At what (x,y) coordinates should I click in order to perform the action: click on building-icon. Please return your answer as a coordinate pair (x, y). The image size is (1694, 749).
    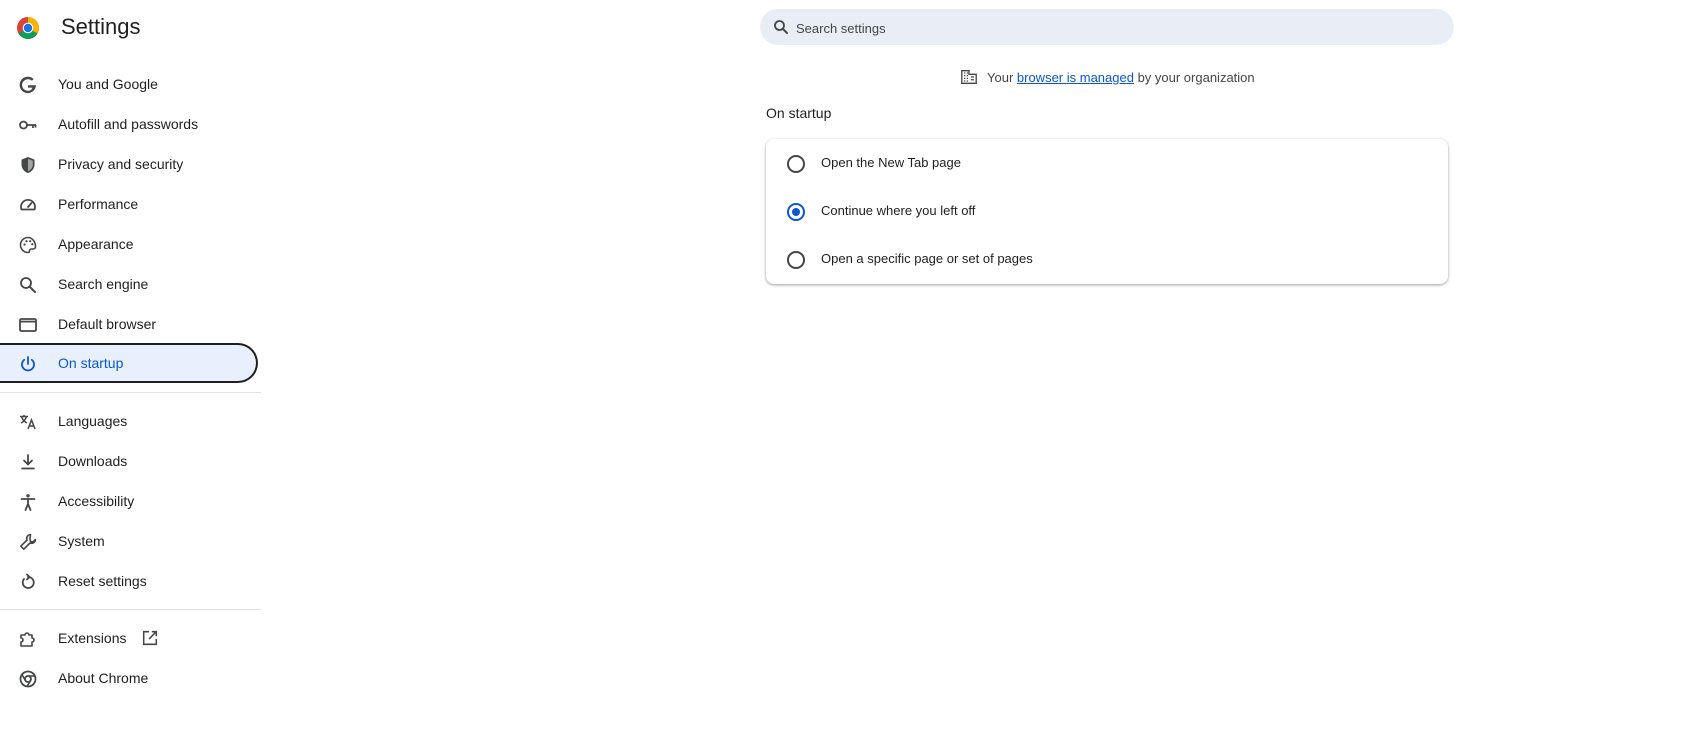
    Looking at the image, I should click on (969, 77).